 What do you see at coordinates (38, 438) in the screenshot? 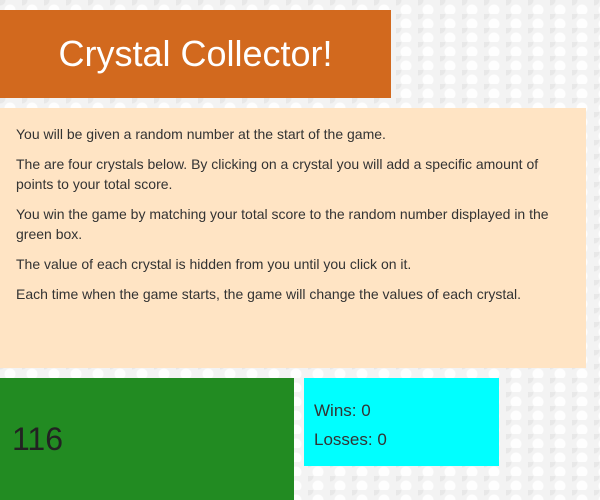
I see `random-number-value: 116` at bounding box center [38, 438].